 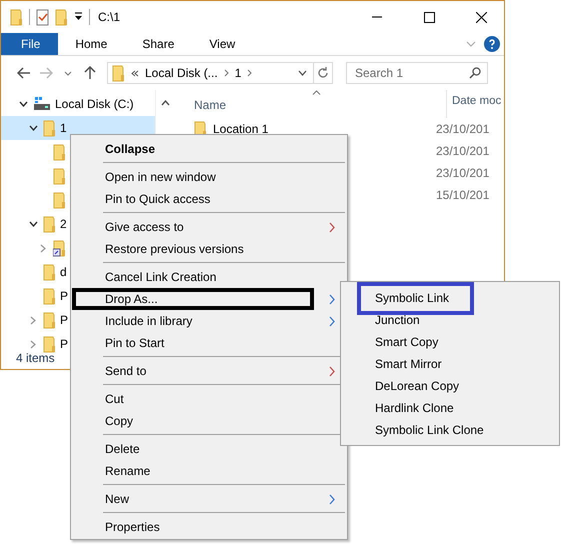 What do you see at coordinates (42, 17) in the screenshot?
I see `checklist-icon` at bounding box center [42, 17].